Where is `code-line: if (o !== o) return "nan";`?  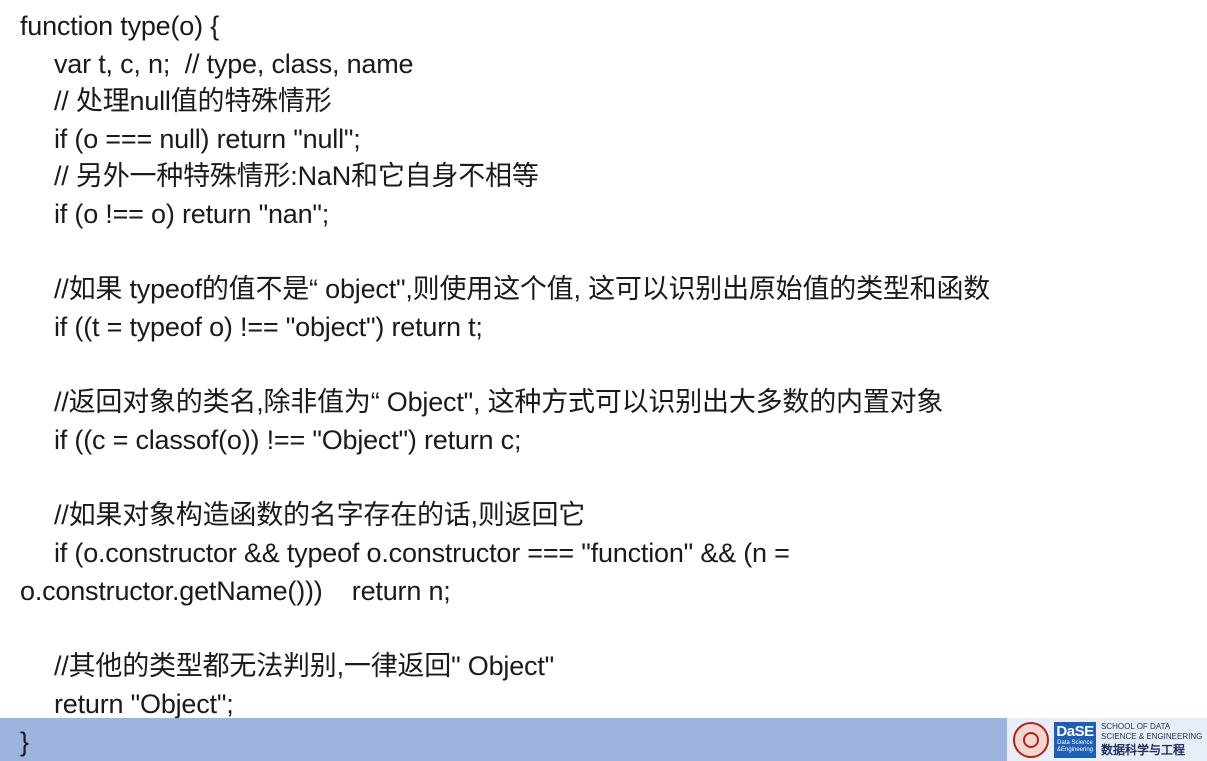
code-line: if (o !== o) return "nan"; is located at coordinates (192, 214).